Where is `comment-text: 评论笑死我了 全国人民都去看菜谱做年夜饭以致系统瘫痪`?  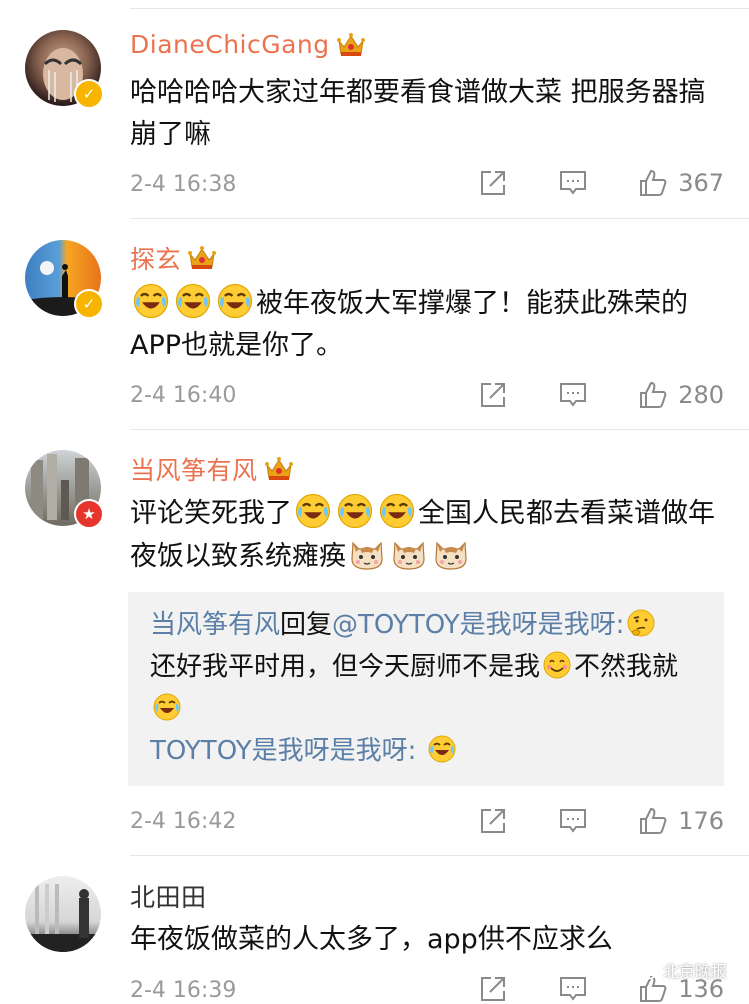 comment-text: 评论笑死我了 全国人民都去看菜谱做年夜饭以致系统瘫痪 is located at coordinates (430, 535).